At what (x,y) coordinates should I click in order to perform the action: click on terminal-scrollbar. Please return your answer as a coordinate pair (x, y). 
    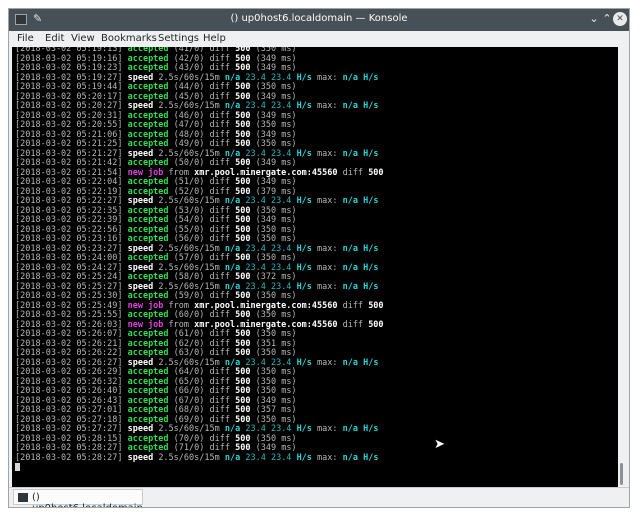
    Looking at the image, I should click on (623, 267).